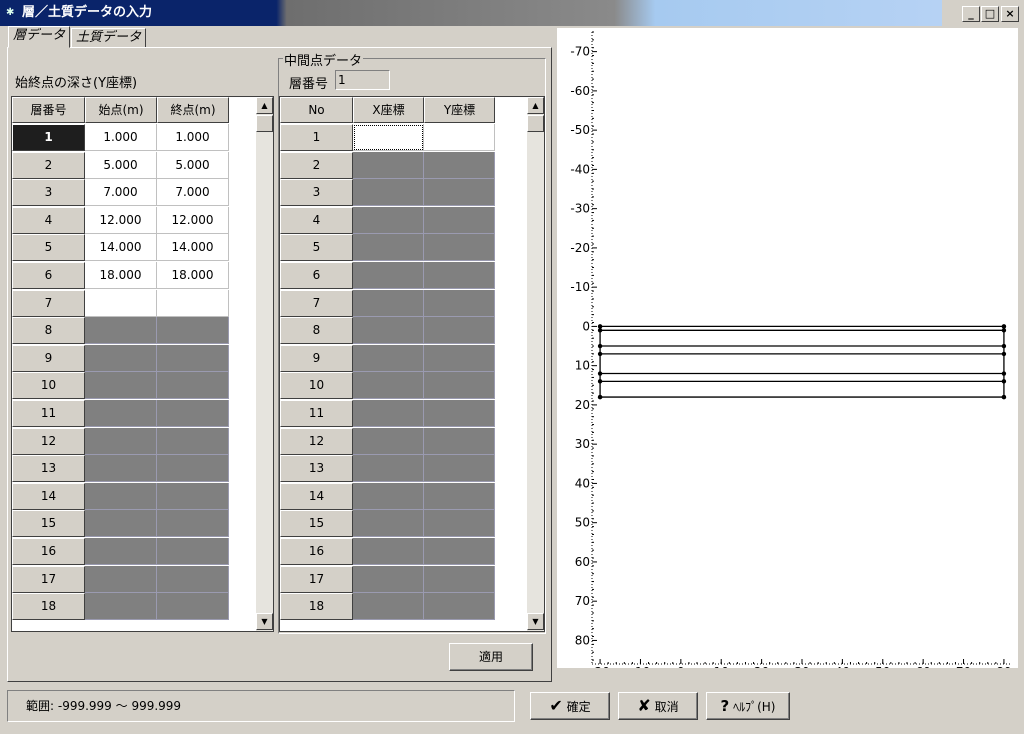  What do you see at coordinates (48, 579) in the screenshot?
I see `layer-row-header: 17` at bounding box center [48, 579].